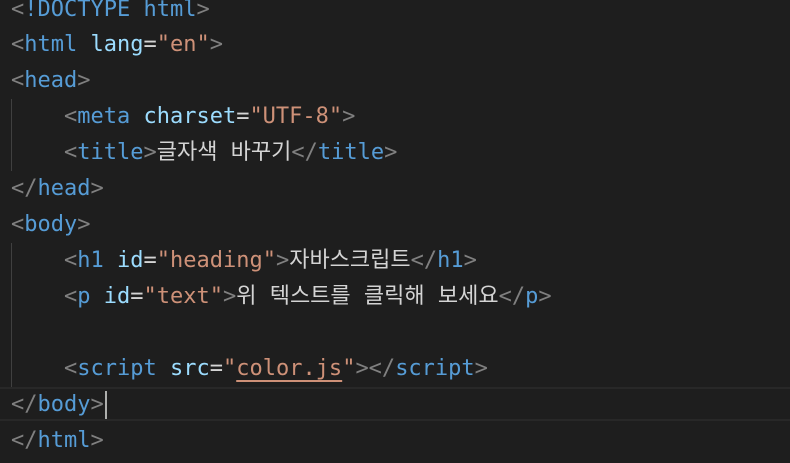 The image size is (790, 463). I want to click on h1-tag-open: h1, so click(90, 260).